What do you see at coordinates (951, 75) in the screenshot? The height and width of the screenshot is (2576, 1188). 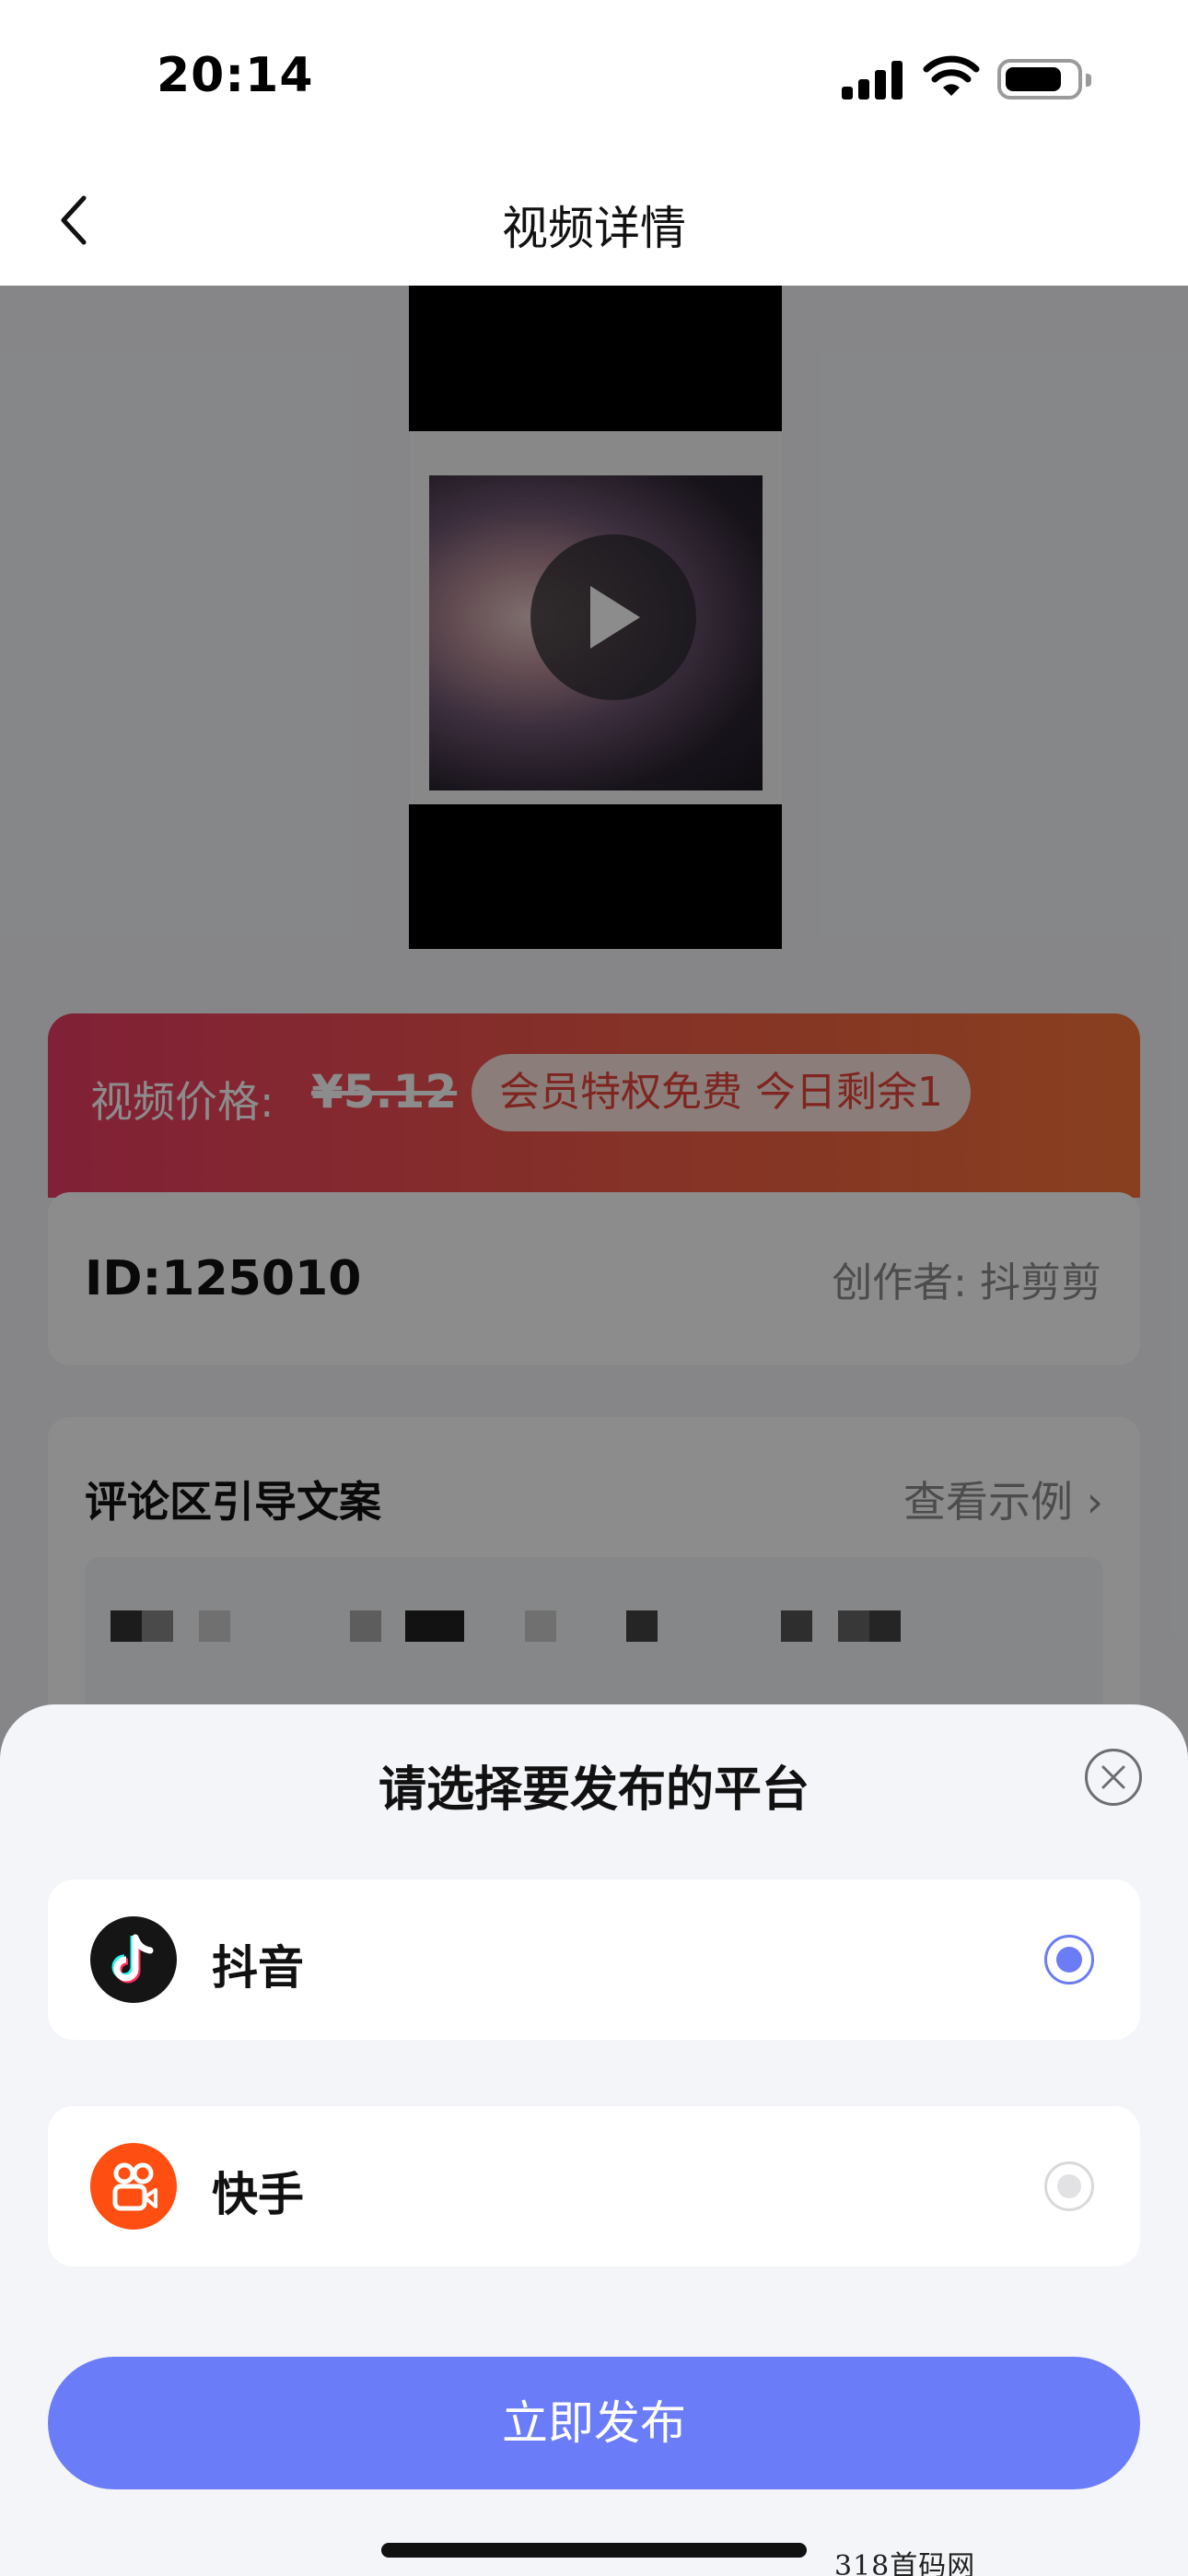 I see `wifi-icon` at bounding box center [951, 75].